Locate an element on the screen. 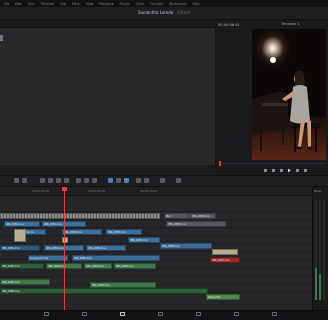 This screenshot has height=320, width=328. edit-page-icon is located at coordinates (122, 314).